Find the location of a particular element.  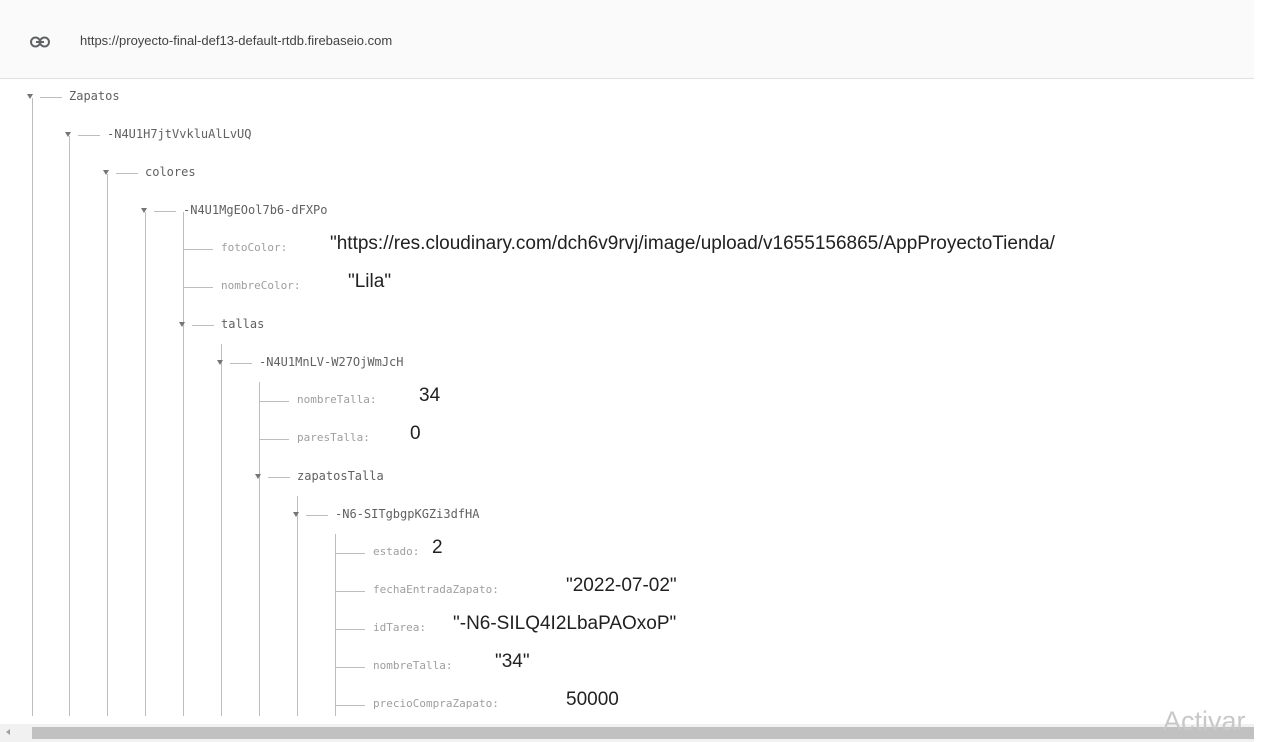

tree-leaf-preciocomprazapato: precioCompraZapato: 50000 is located at coordinates (400, 701).